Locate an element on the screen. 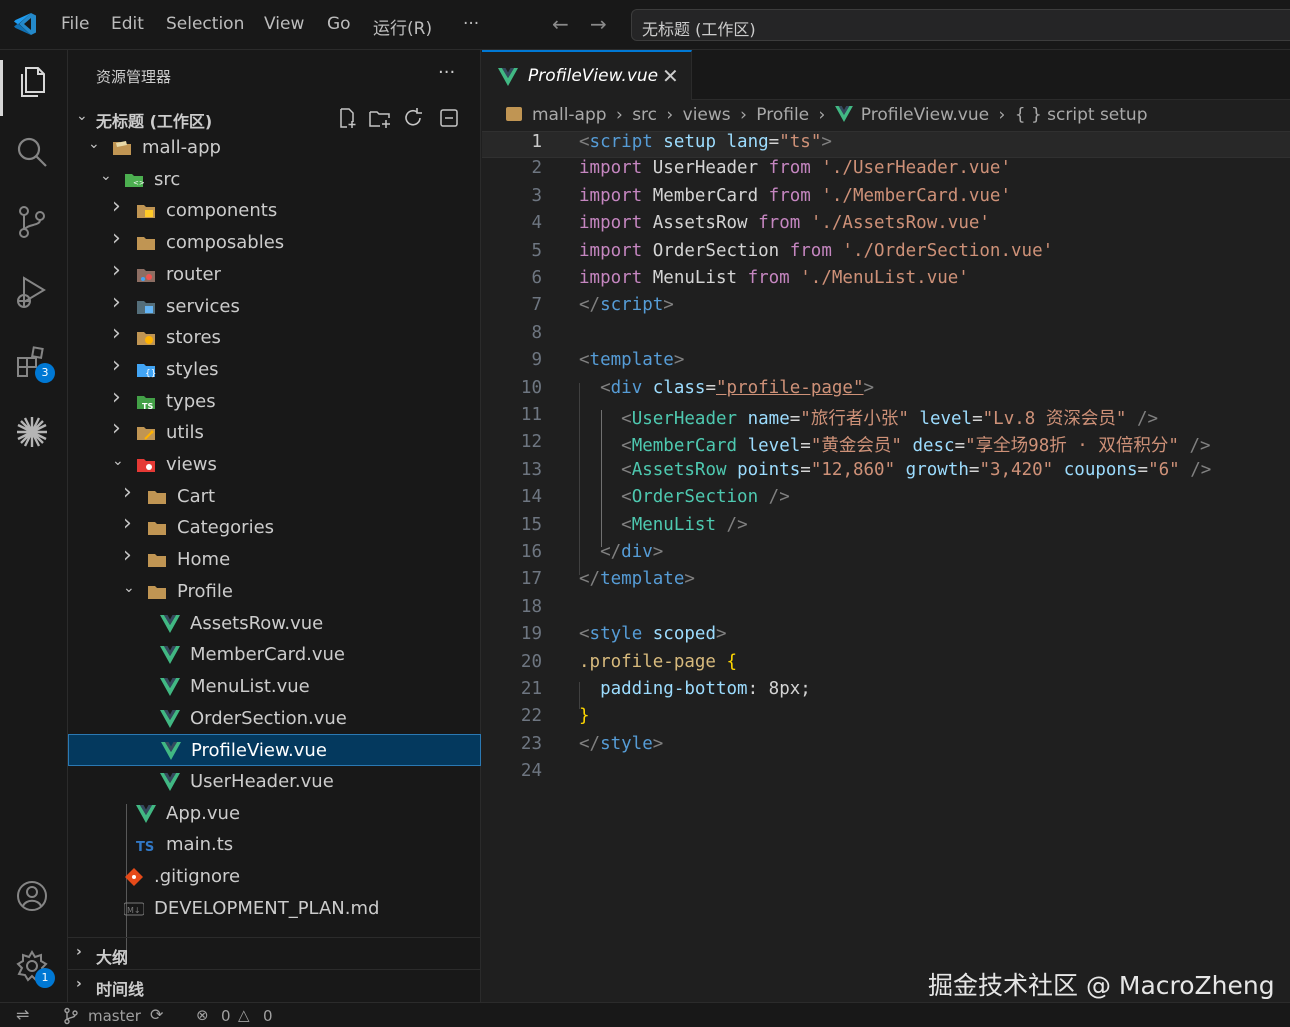  vue-icon is located at coordinates (170, 782).